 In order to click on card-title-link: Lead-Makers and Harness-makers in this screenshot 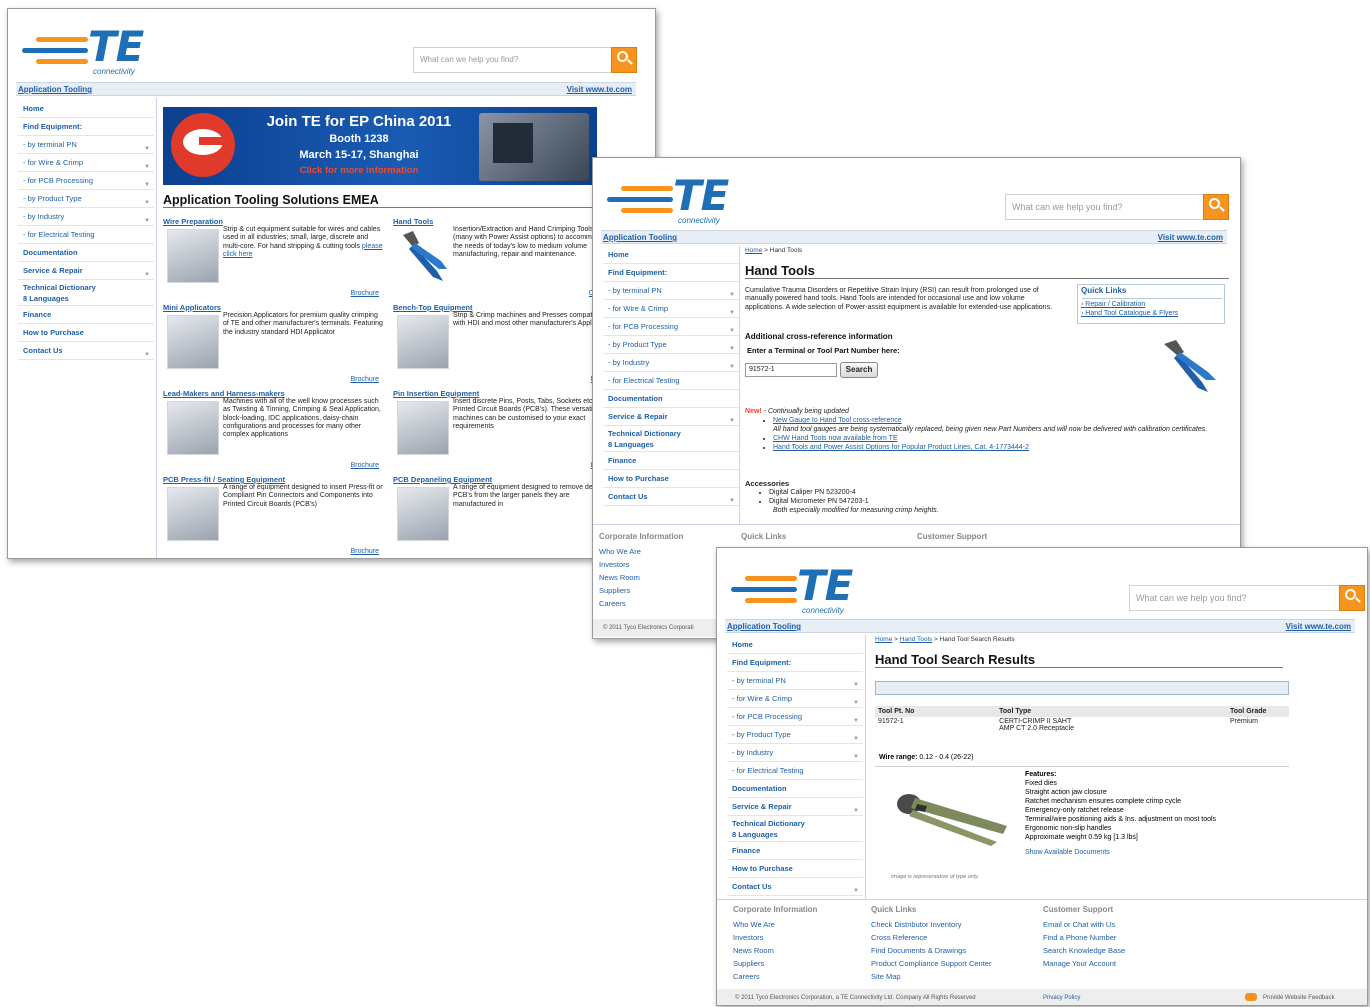, I will do `click(224, 393)`.